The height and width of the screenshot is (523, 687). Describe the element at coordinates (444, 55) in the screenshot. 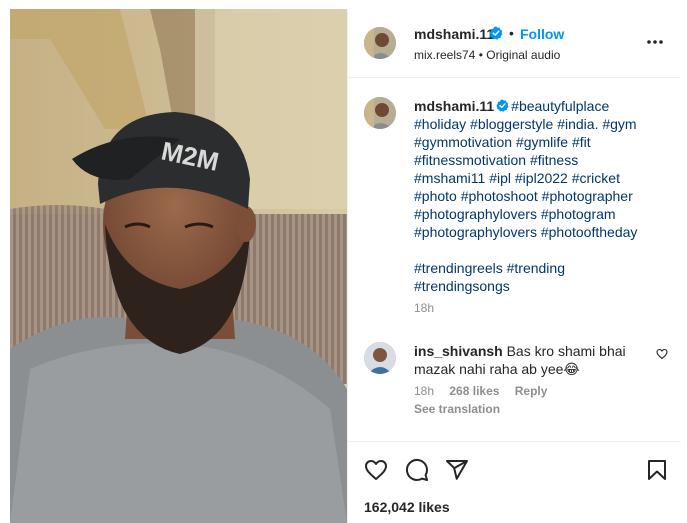

I see `audio-account: mix.reels74` at that location.